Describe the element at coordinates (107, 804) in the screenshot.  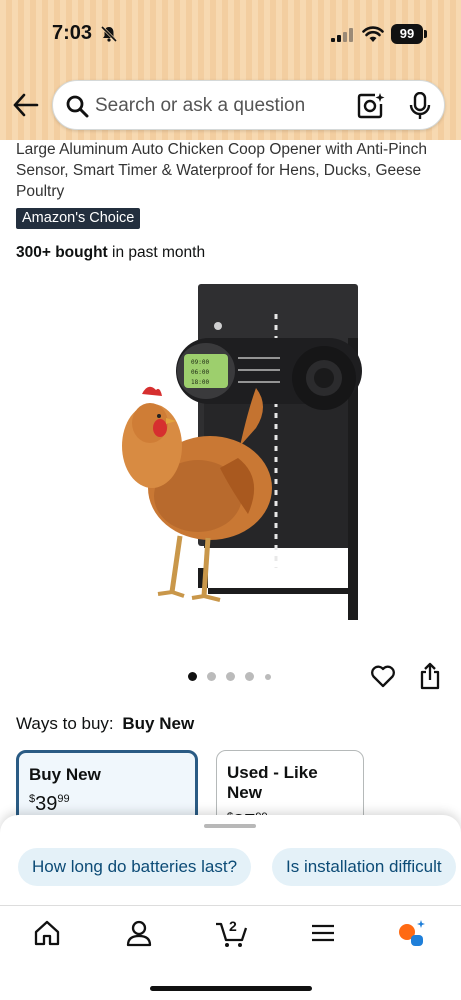
I see `option-price: $3999` at that location.